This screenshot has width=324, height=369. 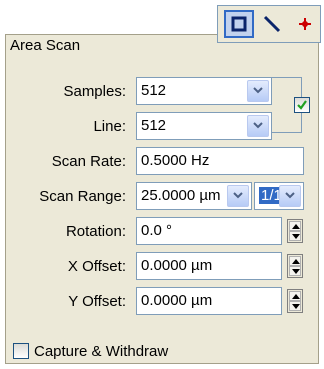 I want to click on scan-rate-input: 0.5000 Hz, so click(x=220, y=161).